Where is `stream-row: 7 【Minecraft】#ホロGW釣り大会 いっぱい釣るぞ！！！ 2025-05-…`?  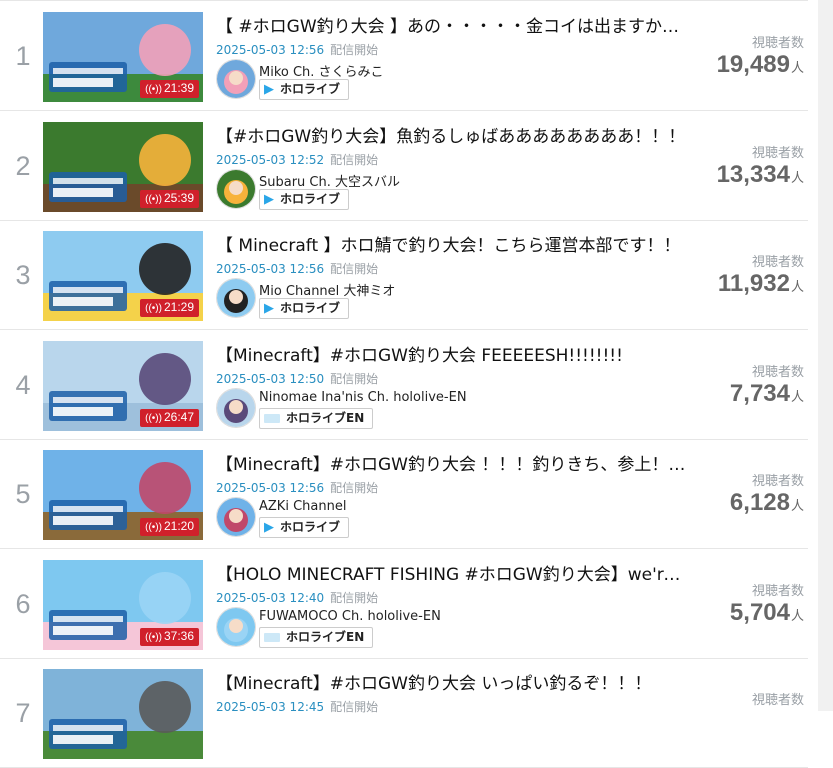
stream-row: 7 【Minecraft】#ホロGW釣り大会 いっぱい釣るぞ！！！ 2025-05-… is located at coordinates (404, 713).